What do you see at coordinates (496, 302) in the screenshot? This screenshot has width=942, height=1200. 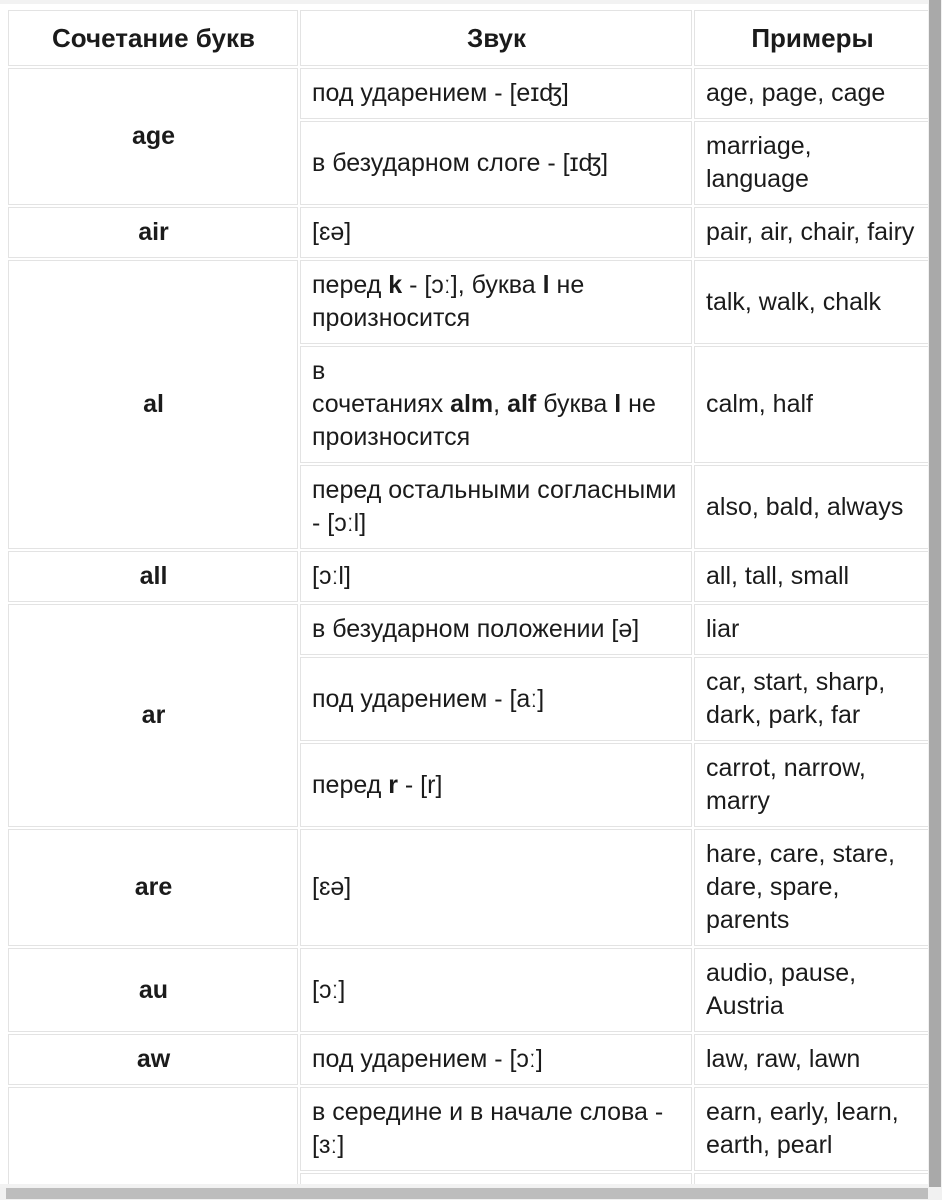 I see `cell-sound-rule: перед k - [ɔː], буква l не произносится` at bounding box center [496, 302].